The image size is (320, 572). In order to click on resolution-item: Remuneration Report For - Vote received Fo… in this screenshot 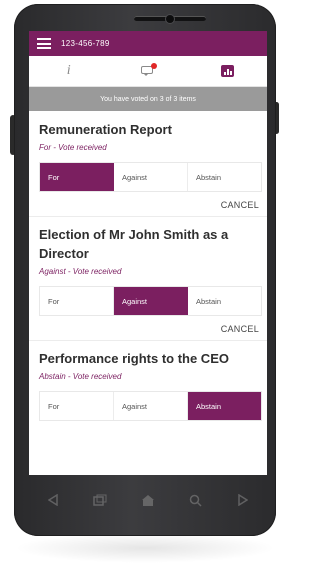, I will do `click(148, 164)`.